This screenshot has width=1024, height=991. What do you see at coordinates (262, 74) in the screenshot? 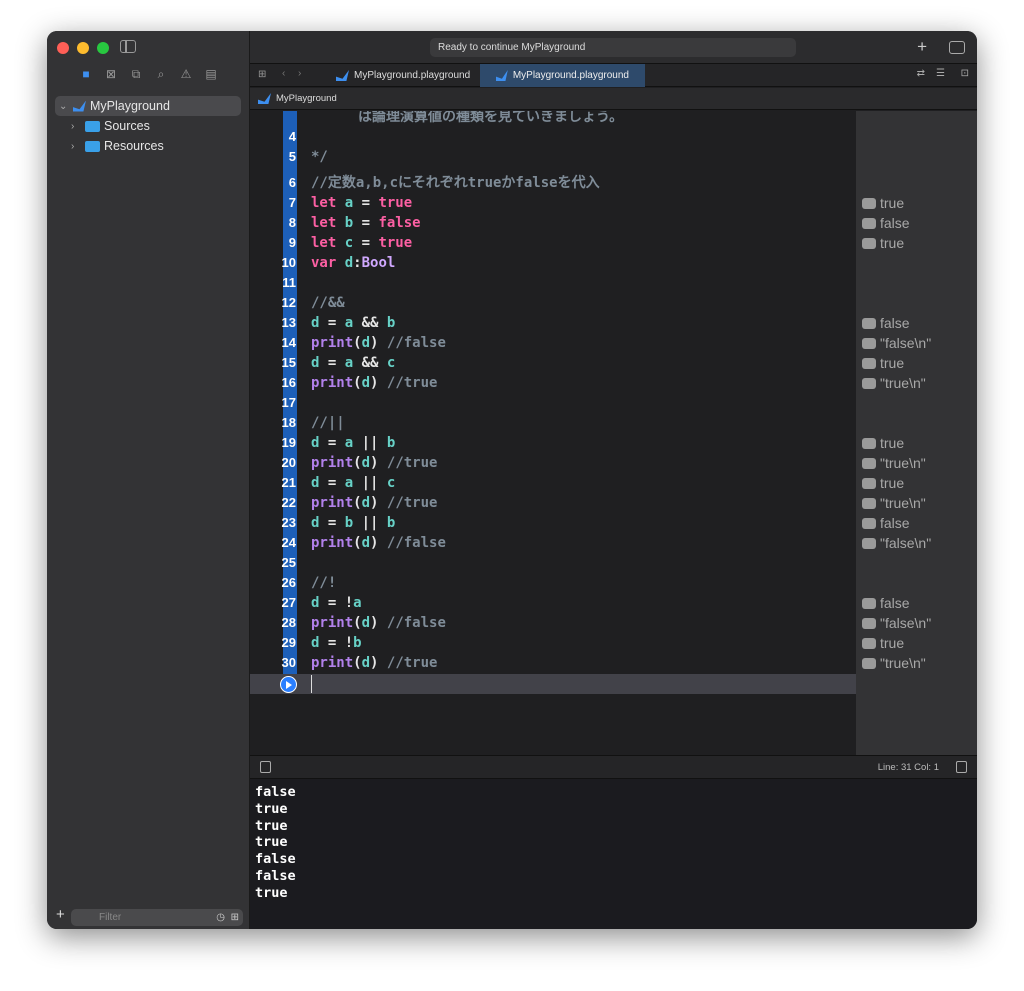
I see `grid-icon: ⊞` at bounding box center [262, 74].